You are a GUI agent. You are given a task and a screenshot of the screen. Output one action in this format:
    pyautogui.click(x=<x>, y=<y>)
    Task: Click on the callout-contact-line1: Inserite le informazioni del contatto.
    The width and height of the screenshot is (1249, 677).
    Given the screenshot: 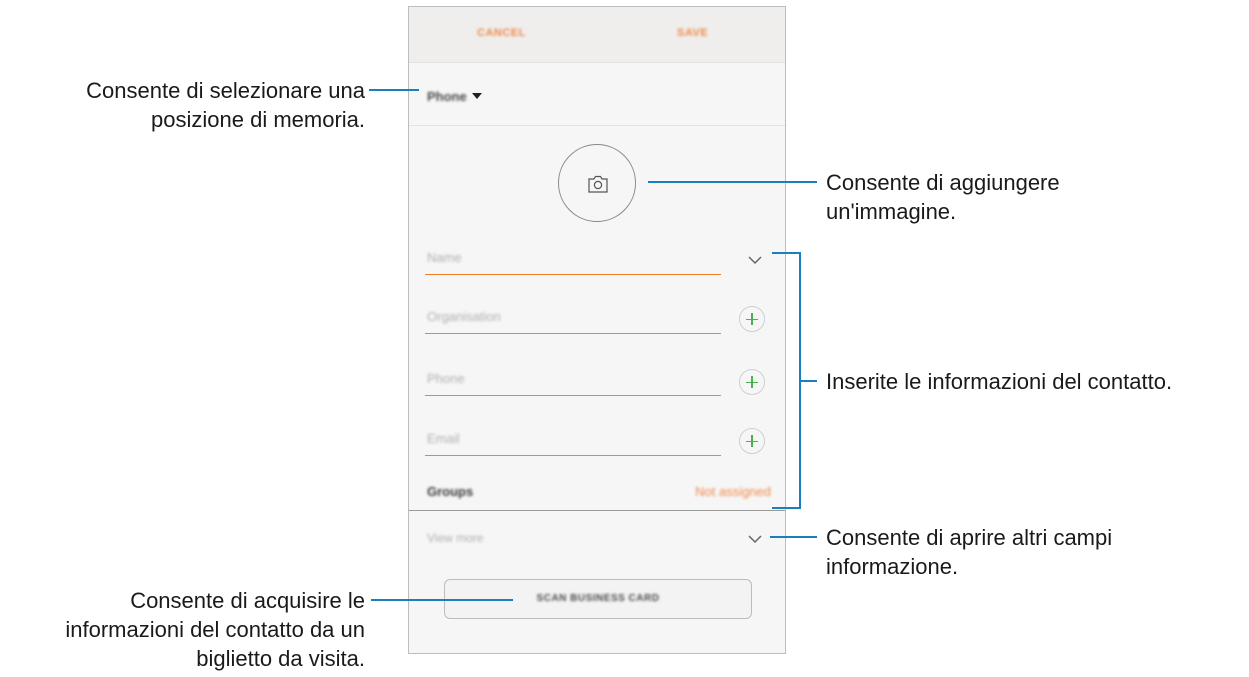 What is the action you would take?
    pyautogui.click(x=999, y=381)
    